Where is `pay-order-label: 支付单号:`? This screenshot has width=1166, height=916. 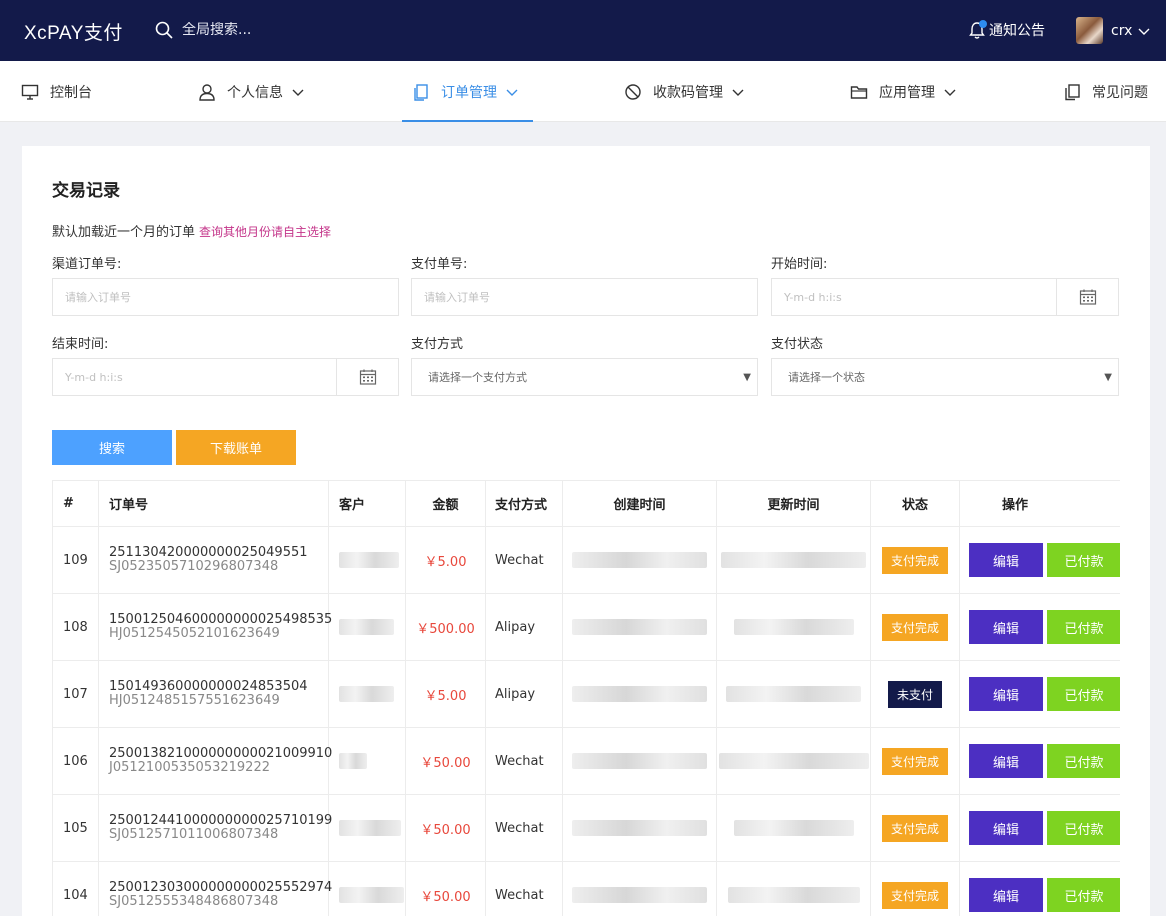 pay-order-label: 支付单号: is located at coordinates (439, 264).